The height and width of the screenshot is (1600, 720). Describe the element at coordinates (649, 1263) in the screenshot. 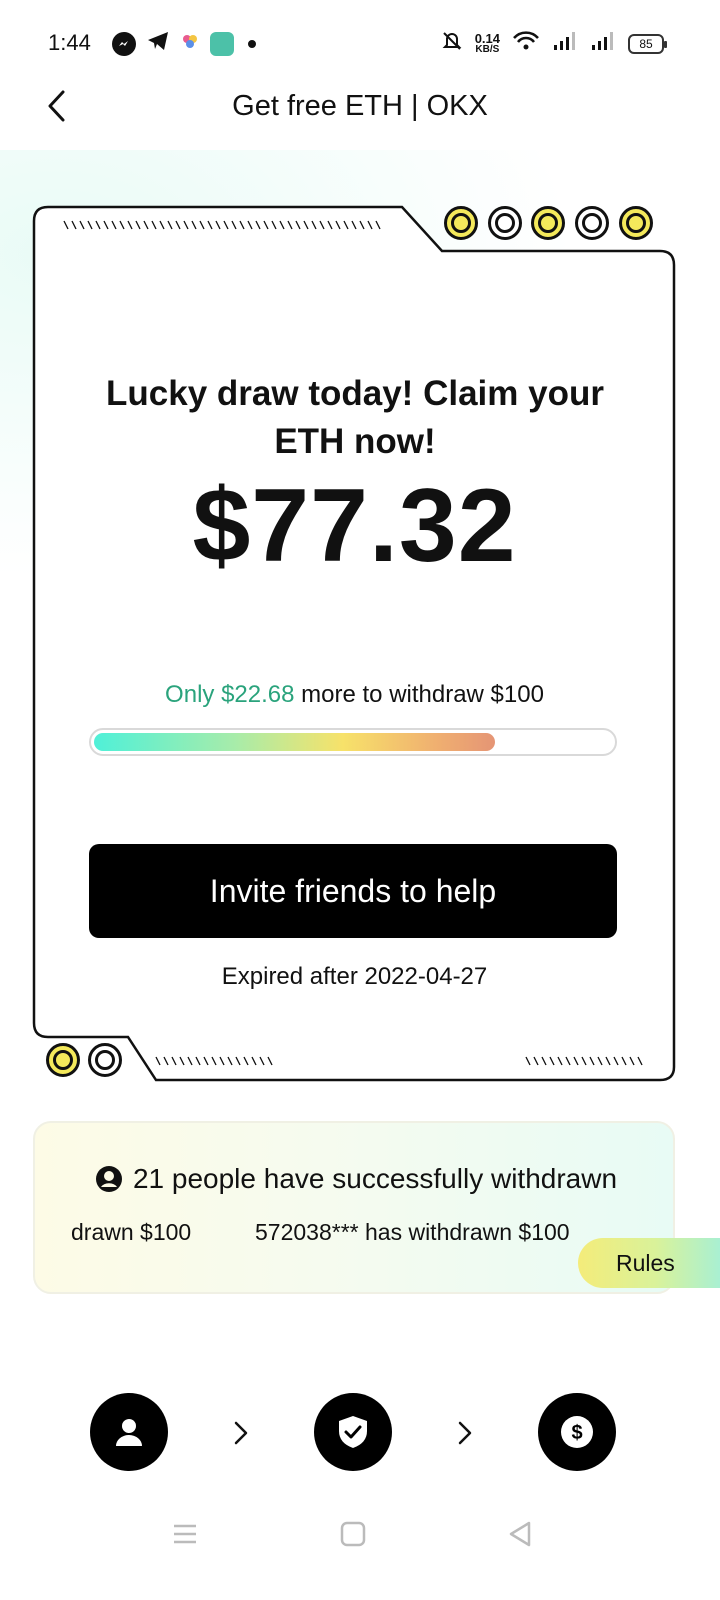

I see `rules-button: Rules` at that location.